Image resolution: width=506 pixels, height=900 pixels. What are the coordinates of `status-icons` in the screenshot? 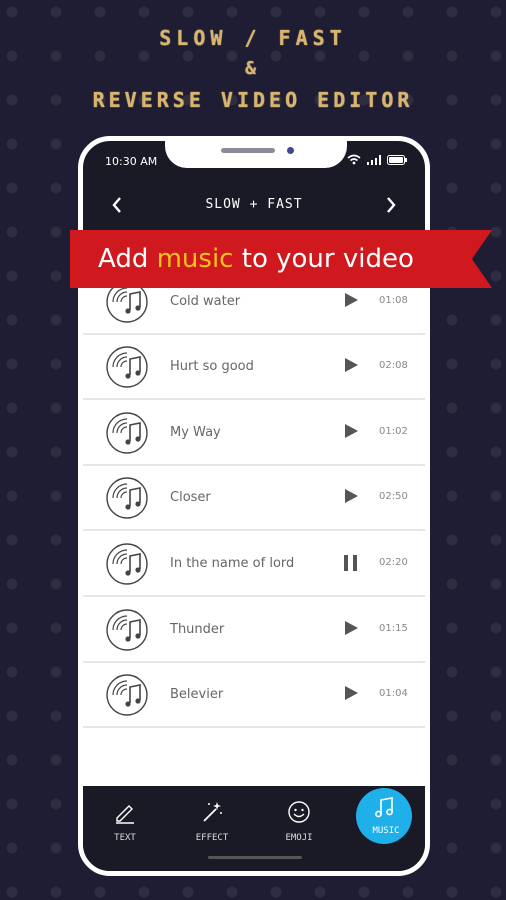 It's located at (377, 159).